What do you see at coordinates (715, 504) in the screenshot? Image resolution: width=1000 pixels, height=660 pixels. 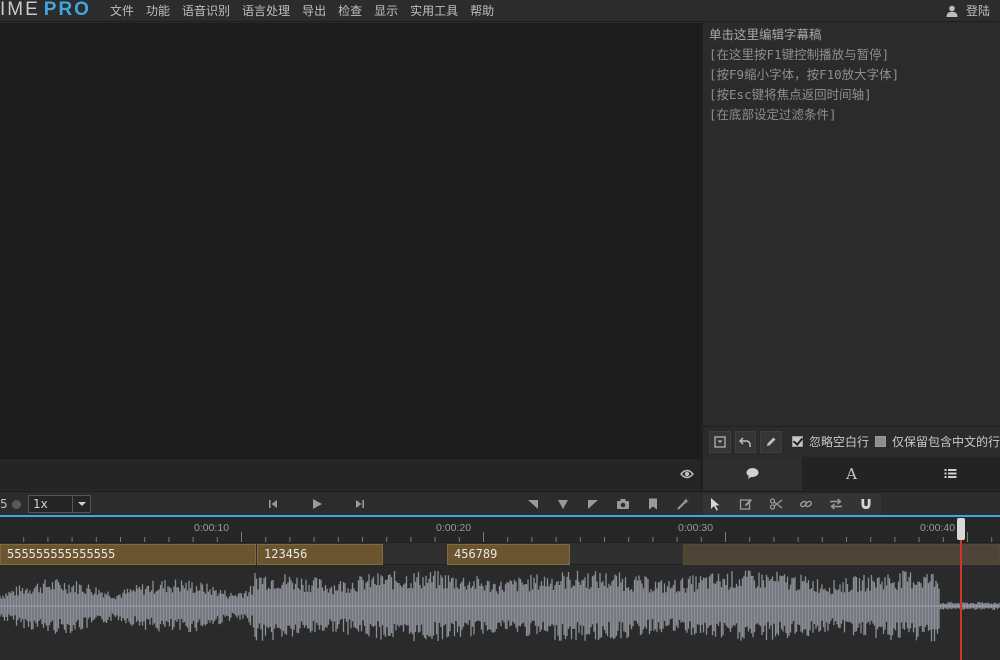 I see `pointer-icon` at bounding box center [715, 504].